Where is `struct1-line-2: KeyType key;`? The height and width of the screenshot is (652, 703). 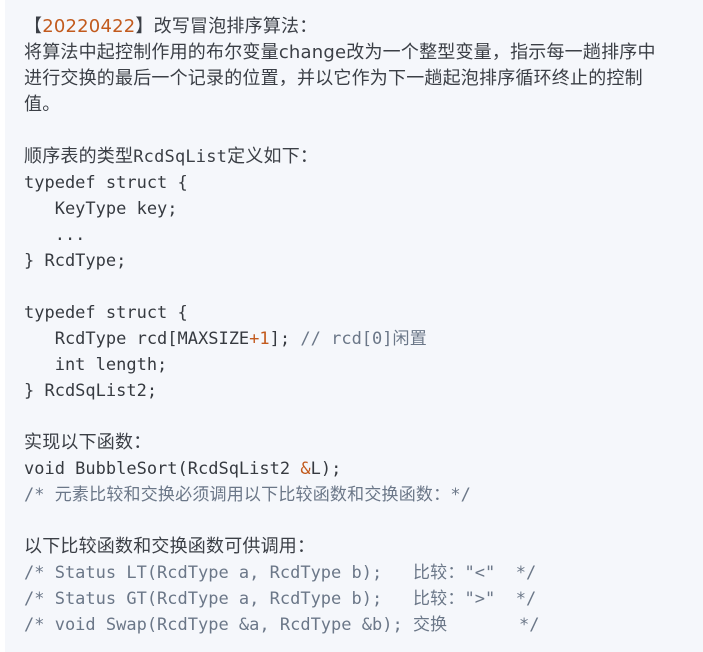 struct1-line-2: KeyType key; is located at coordinates (101, 209).